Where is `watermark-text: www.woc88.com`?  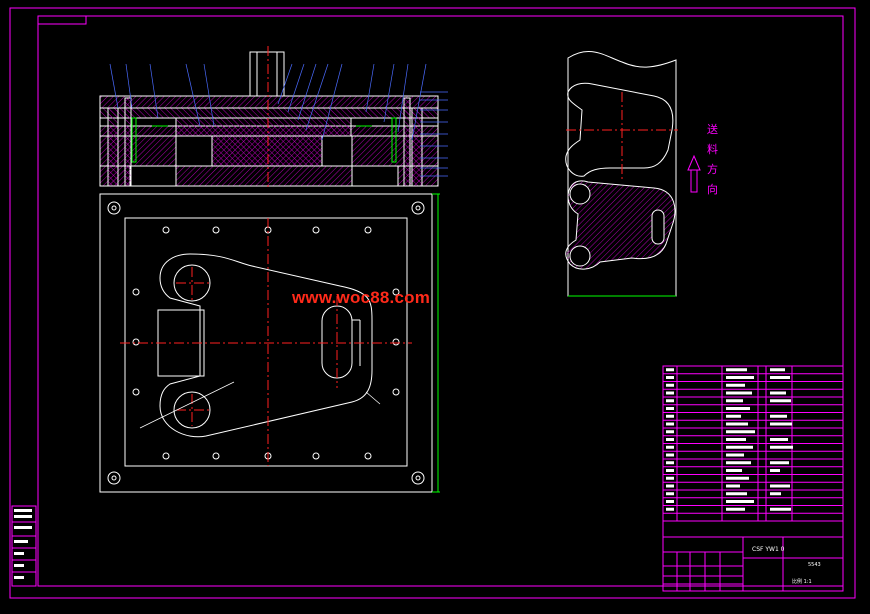
watermark-text: www.woc88.com is located at coordinates (361, 297).